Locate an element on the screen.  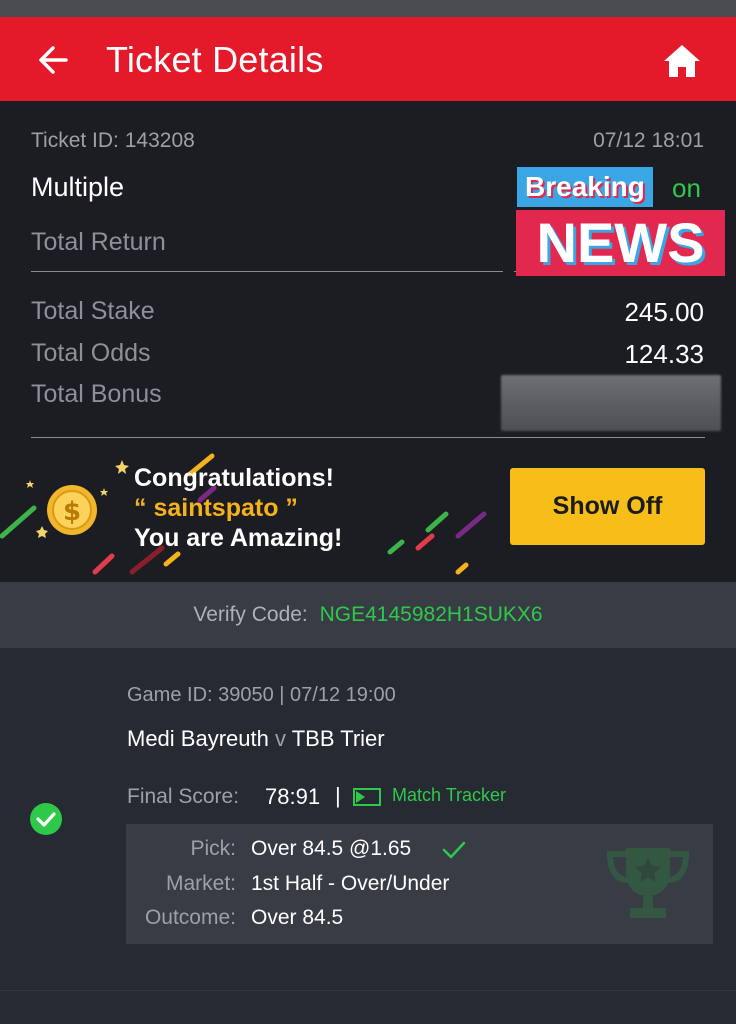
market-value: 1st Half - Over/Under is located at coordinates (350, 883).